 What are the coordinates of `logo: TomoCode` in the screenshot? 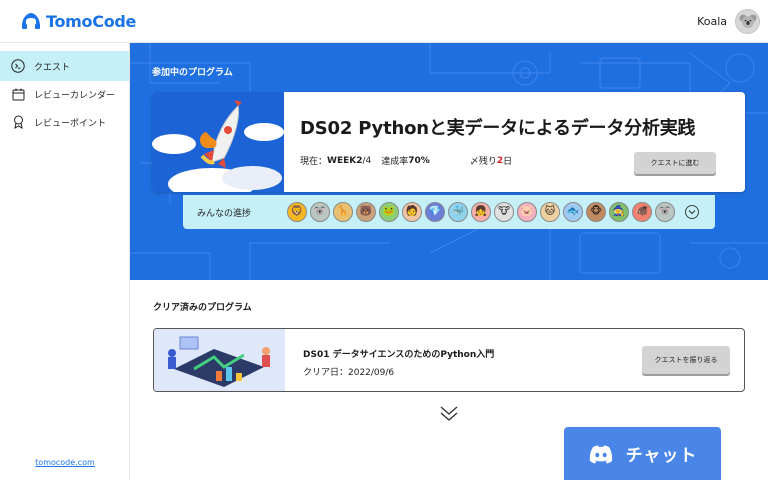 It's located at (78, 21).